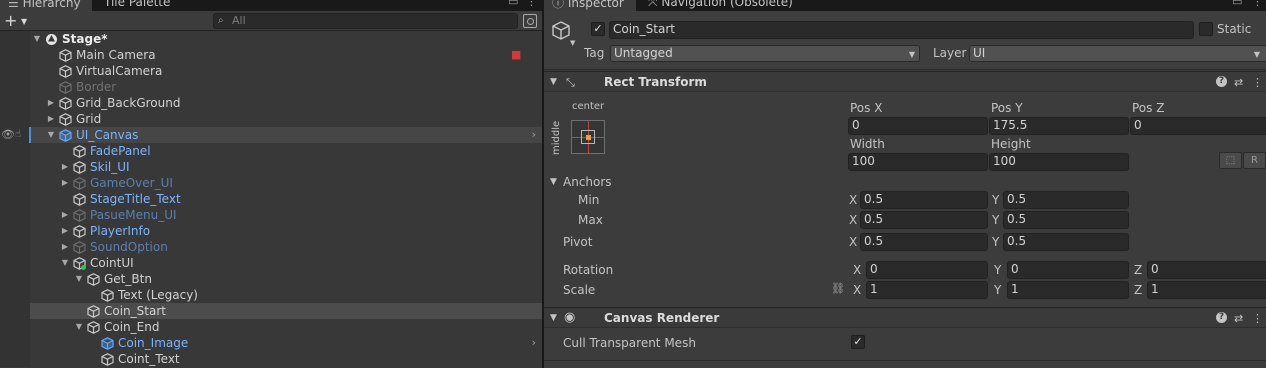 The width and height of the screenshot is (1266, 368). Describe the element at coordinates (924, 242) in the screenshot. I see `pivot-x-field: 0.5` at that location.